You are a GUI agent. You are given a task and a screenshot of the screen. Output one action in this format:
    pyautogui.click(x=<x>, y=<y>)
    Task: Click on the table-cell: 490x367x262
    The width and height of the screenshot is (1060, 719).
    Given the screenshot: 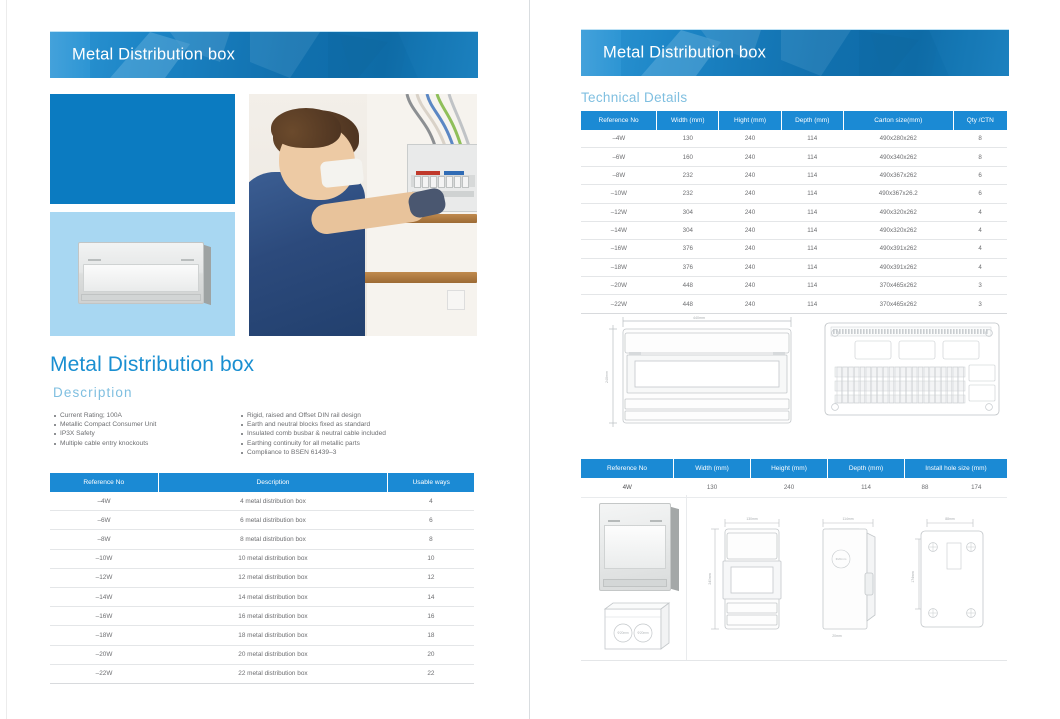 What is the action you would take?
    pyautogui.click(x=898, y=176)
    